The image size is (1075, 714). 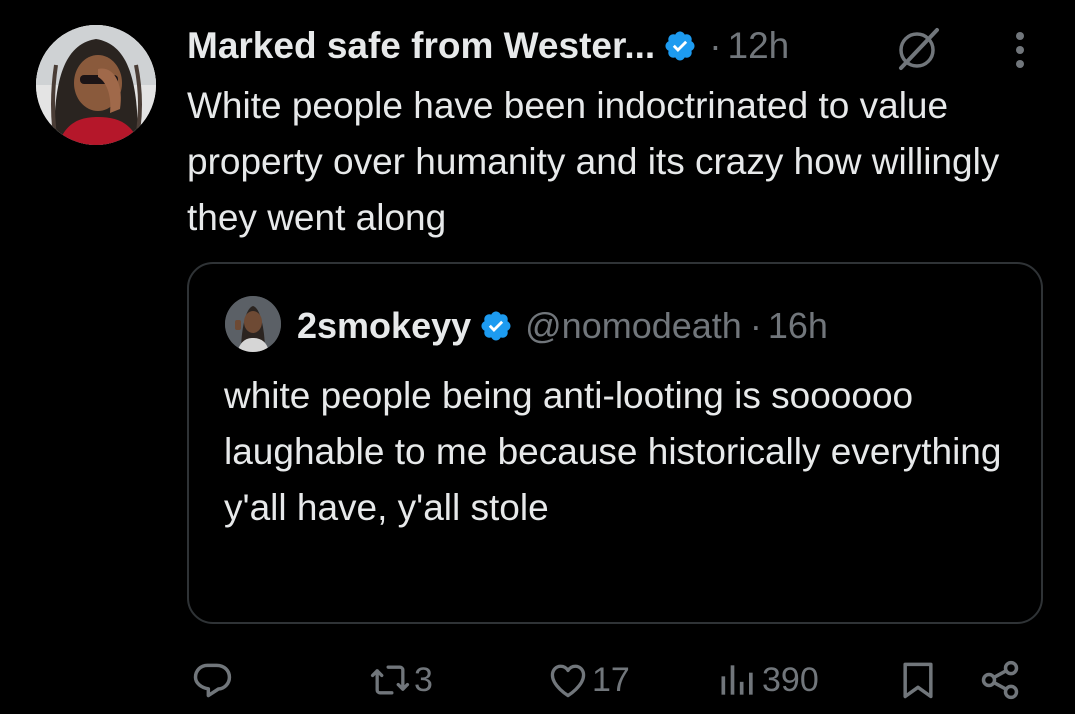 I want to click on retweet-button: 3, so click(x=400, y=680).